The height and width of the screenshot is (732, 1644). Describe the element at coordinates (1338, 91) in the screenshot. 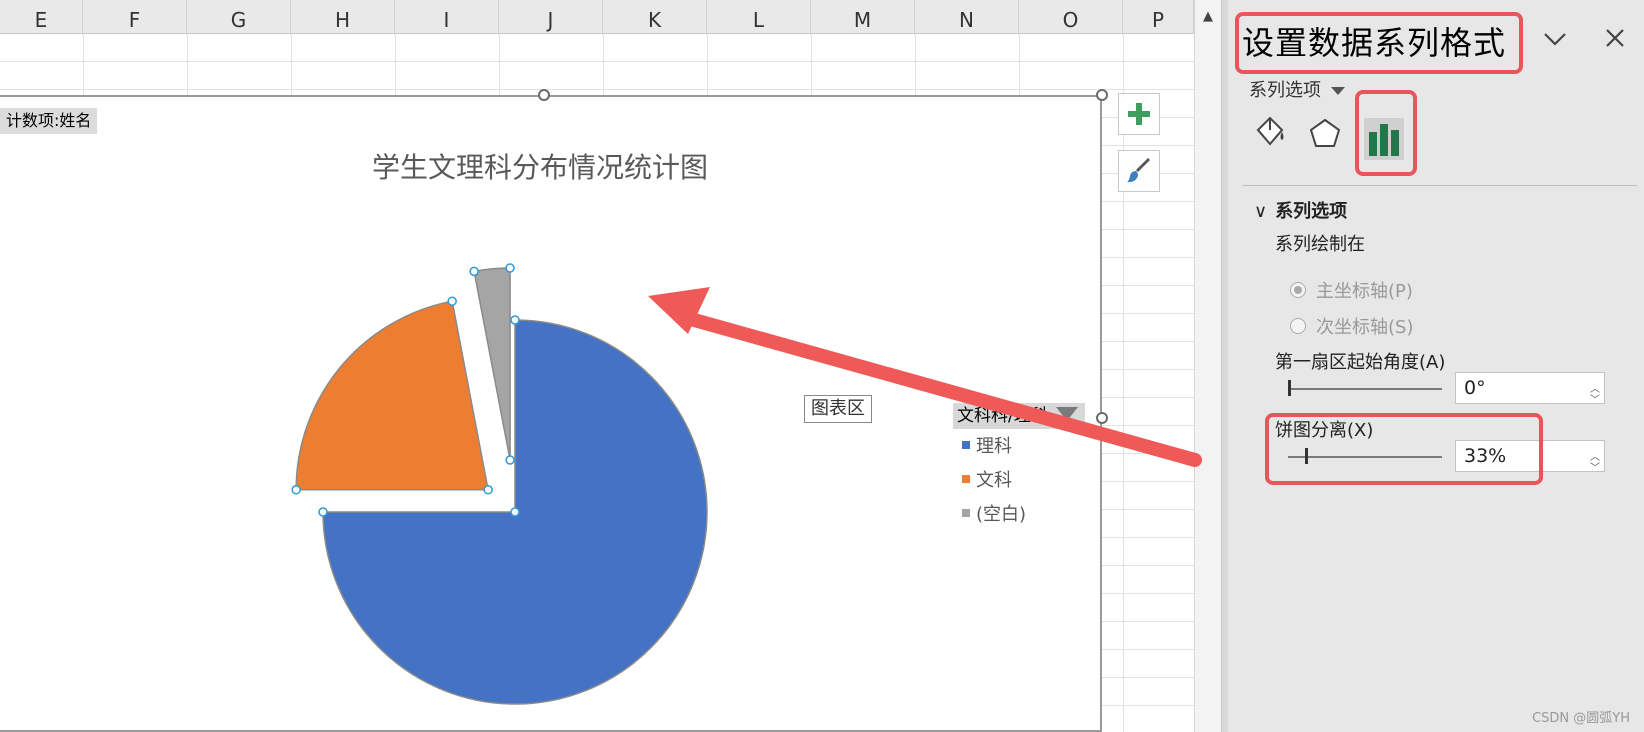

I see `caret-down-icon` at that location.